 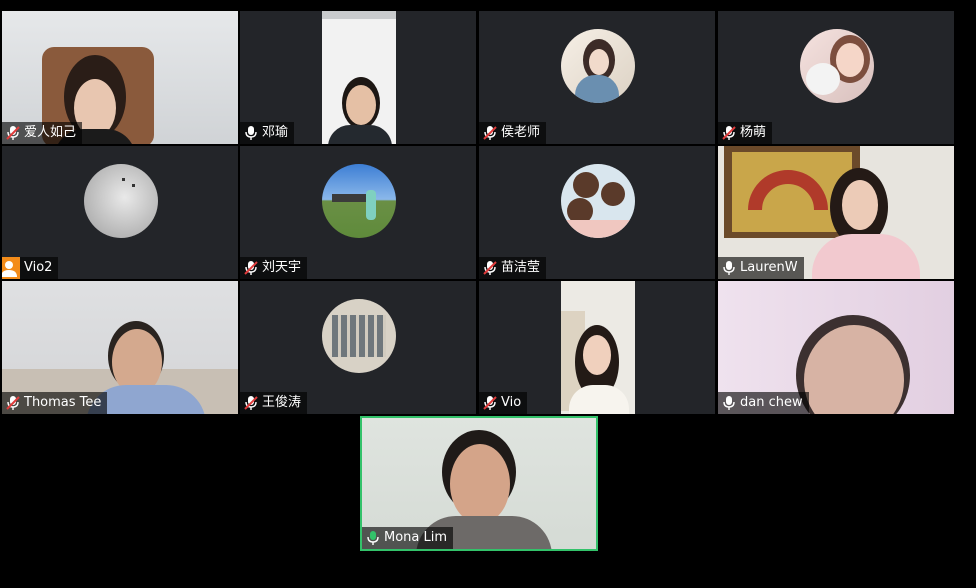 I want to click on photo-wall, so click(x=359, y=336).